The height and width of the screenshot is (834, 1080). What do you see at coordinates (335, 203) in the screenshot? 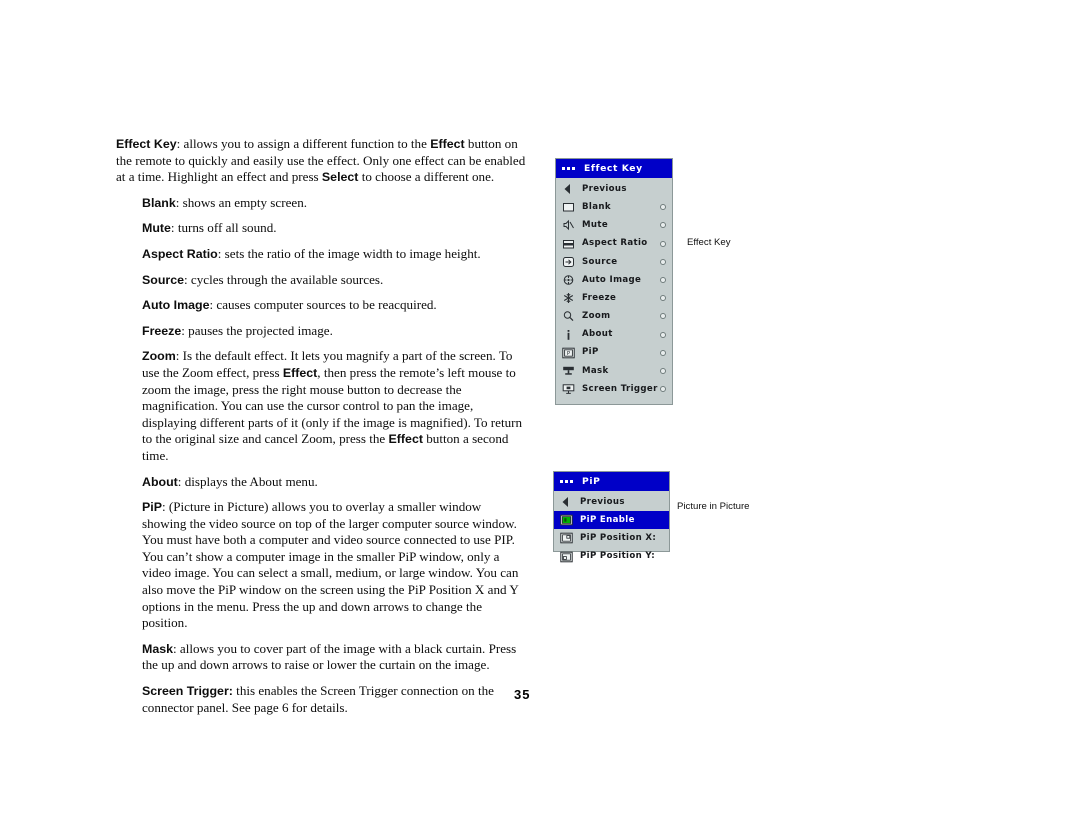
I see `paragraph: Blank: shows an empty screen.` at bounding box center [335, 203].